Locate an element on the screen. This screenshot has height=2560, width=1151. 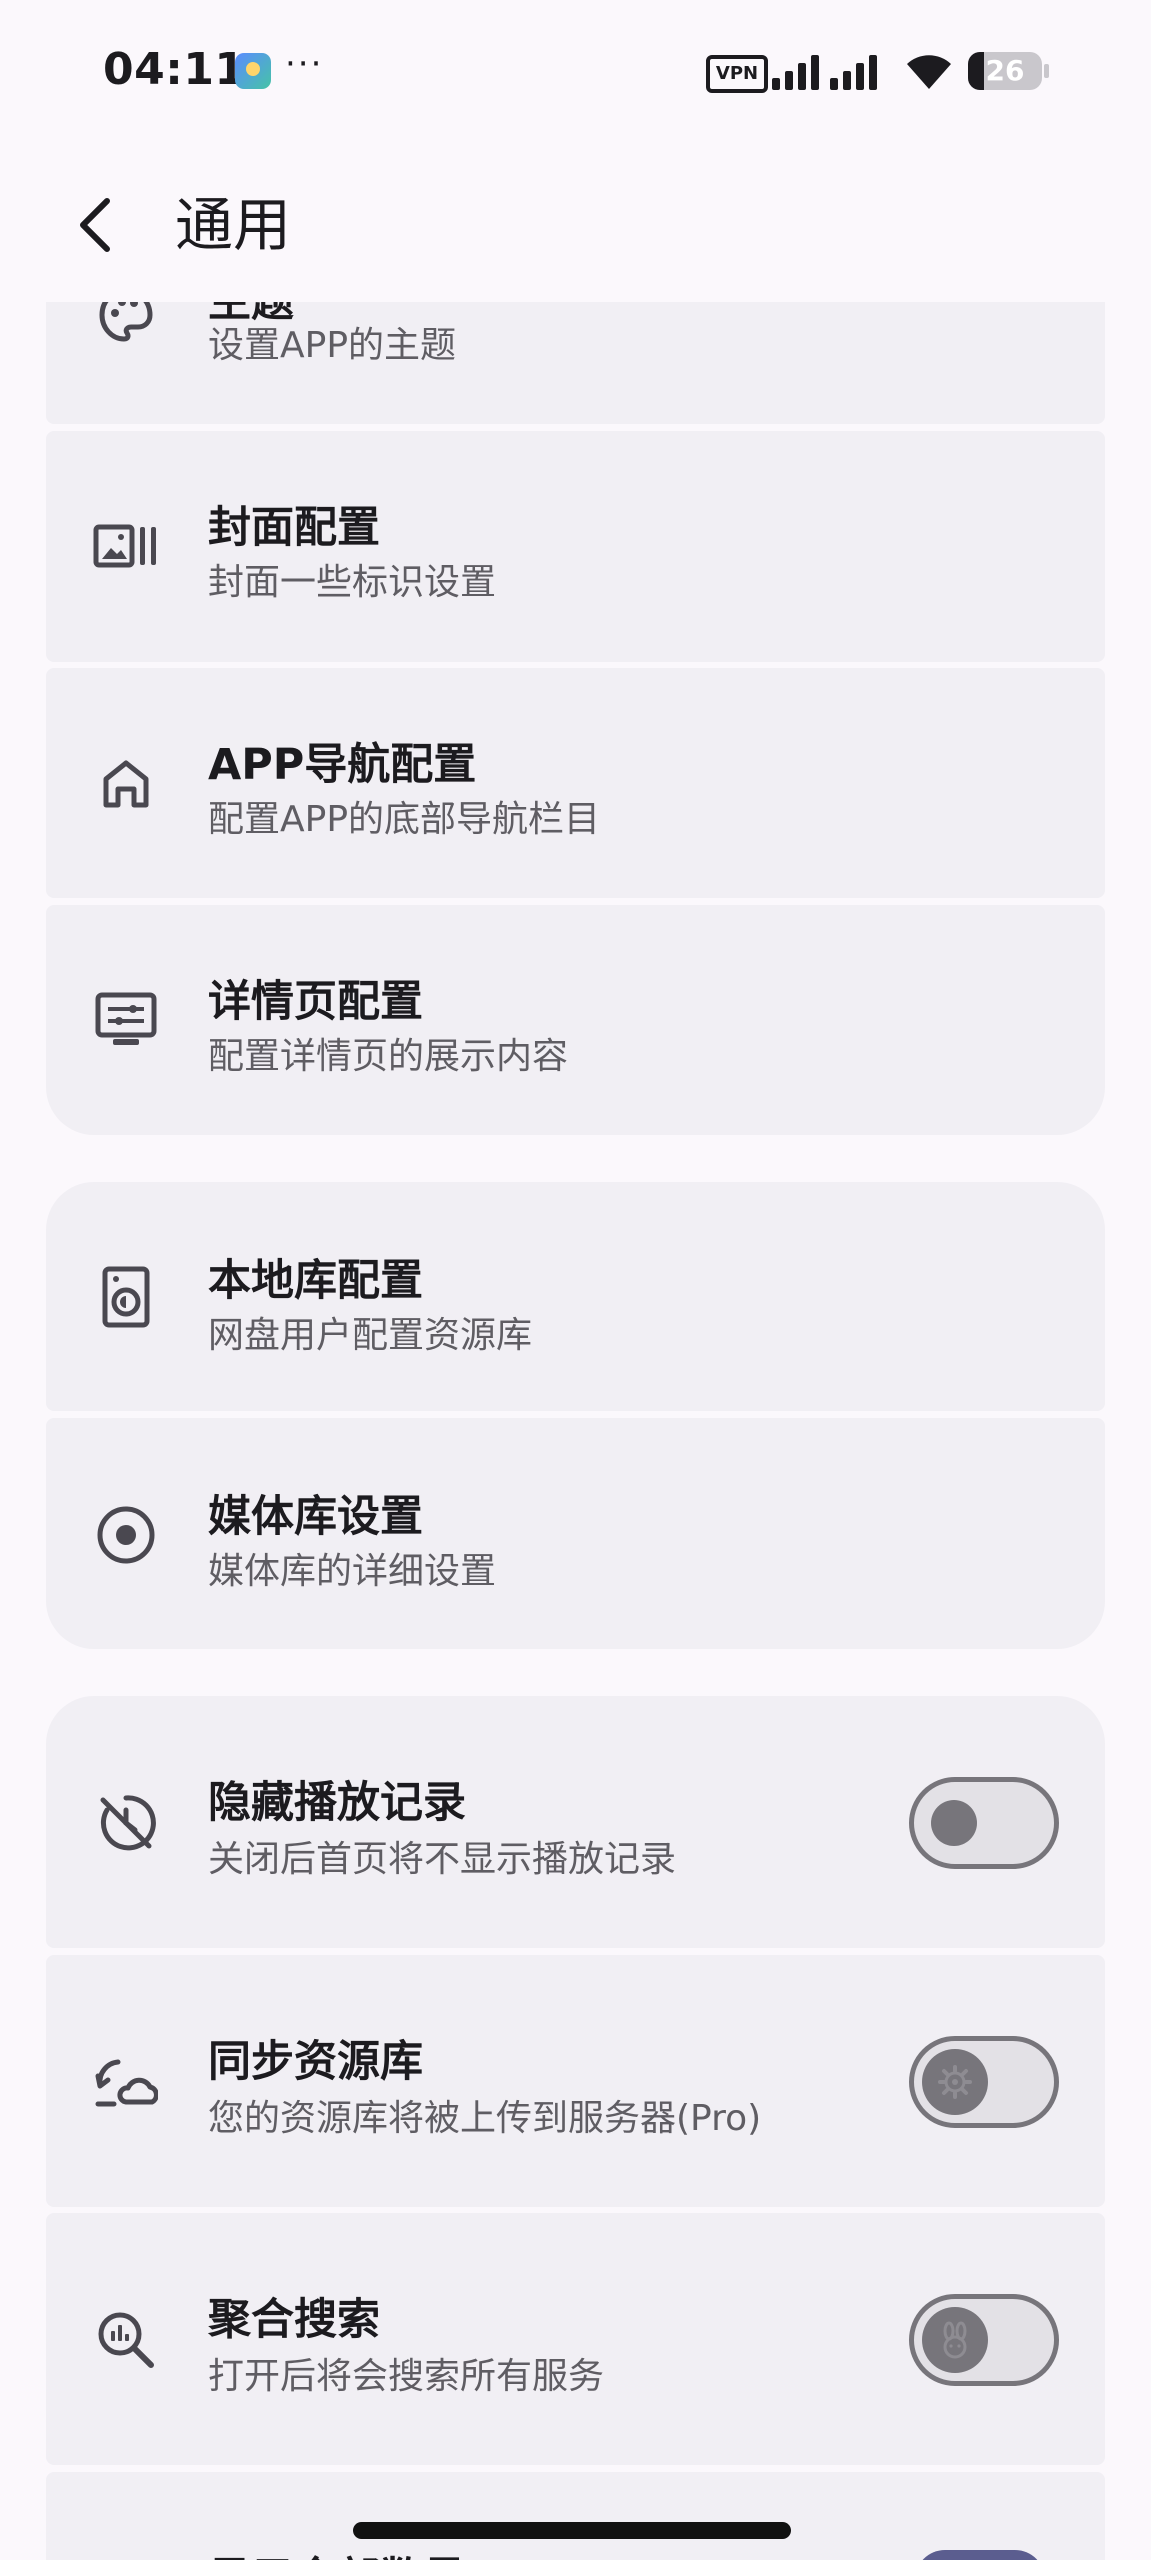
setting-title: 显示全部数量 is located at coordinates (337, 2552).